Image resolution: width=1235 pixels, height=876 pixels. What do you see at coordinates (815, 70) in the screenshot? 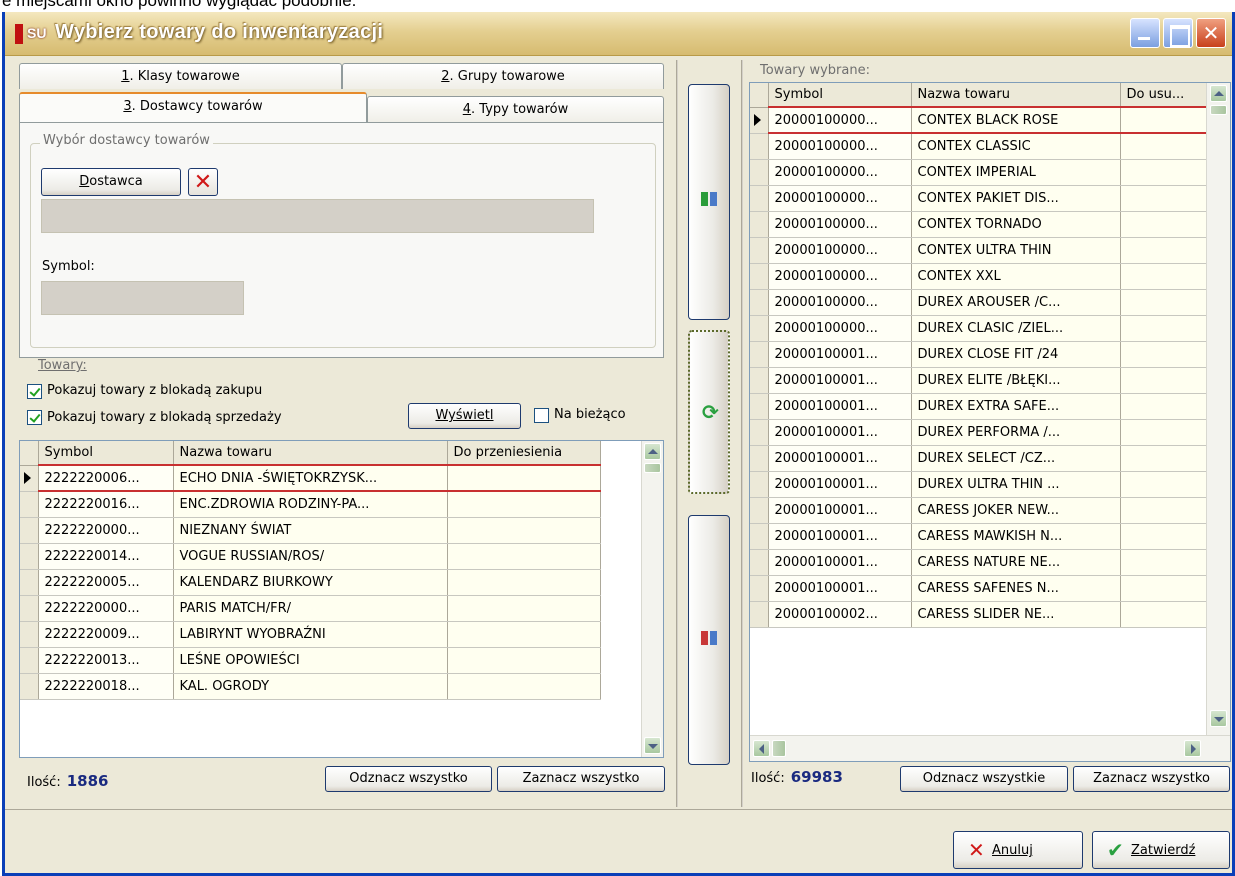
I see `selected-products-label: Towary wybrane:` at bounding box center [815, 70].